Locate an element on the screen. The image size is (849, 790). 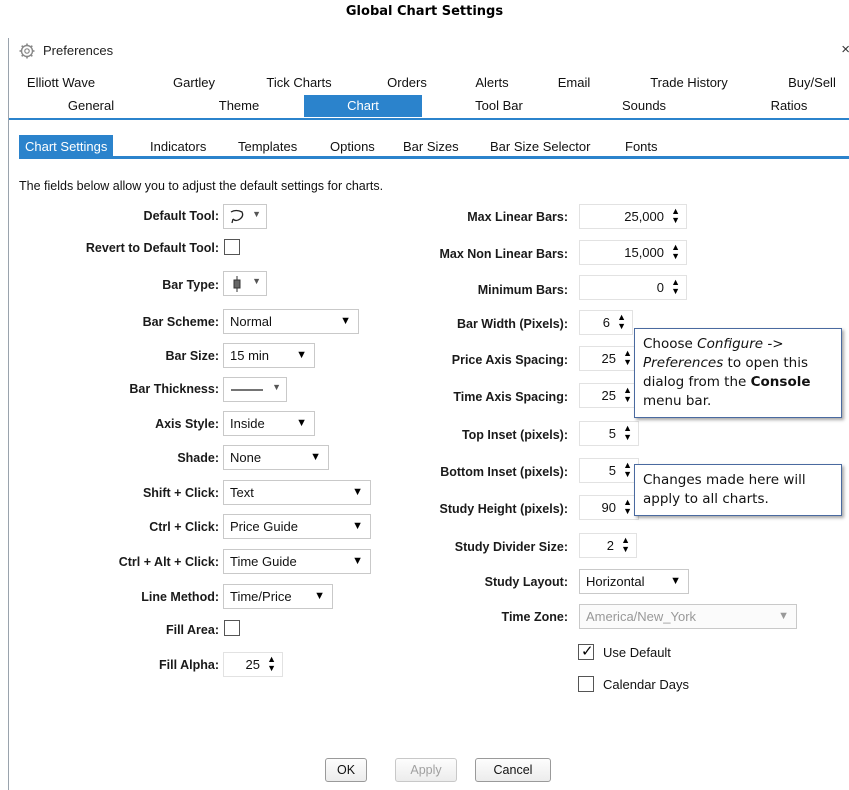
close-icon: × is located at coordinates (845, 49).